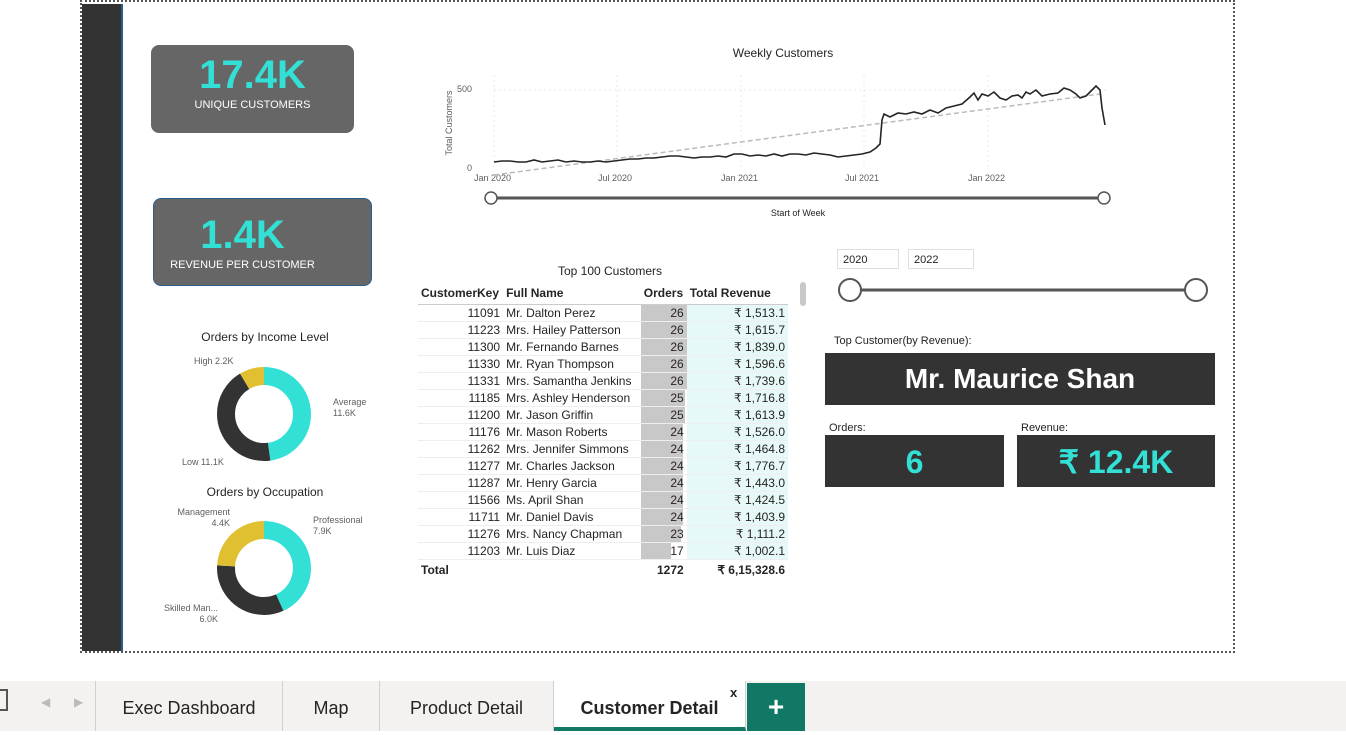  Describe the element at coordinates (737, 500) in the screenshot. I see `cell-total-revenue: ₹ 1,424.5` at that location.